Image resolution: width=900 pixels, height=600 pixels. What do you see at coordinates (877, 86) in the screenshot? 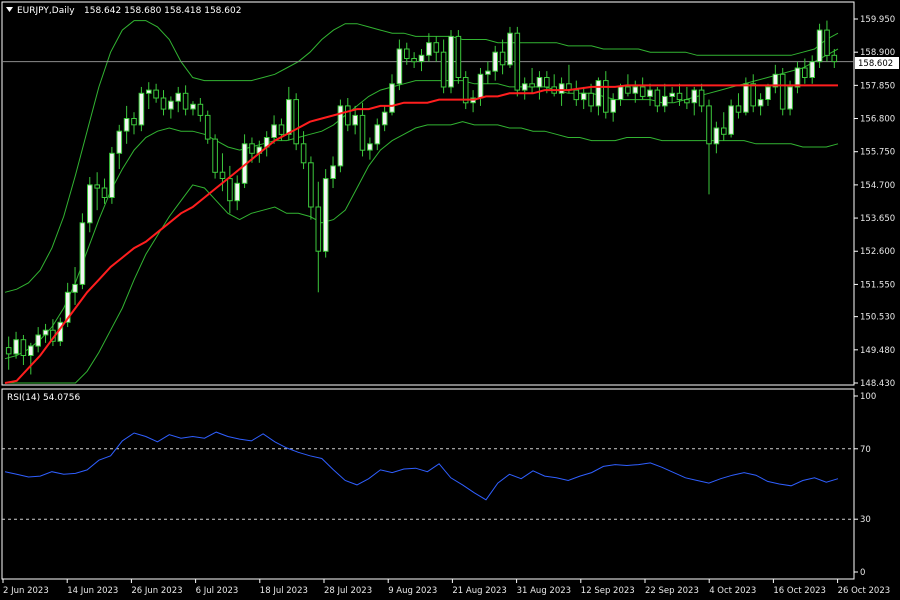
I see `price-tick-label: 157.850` at bounding box center [877, 86].